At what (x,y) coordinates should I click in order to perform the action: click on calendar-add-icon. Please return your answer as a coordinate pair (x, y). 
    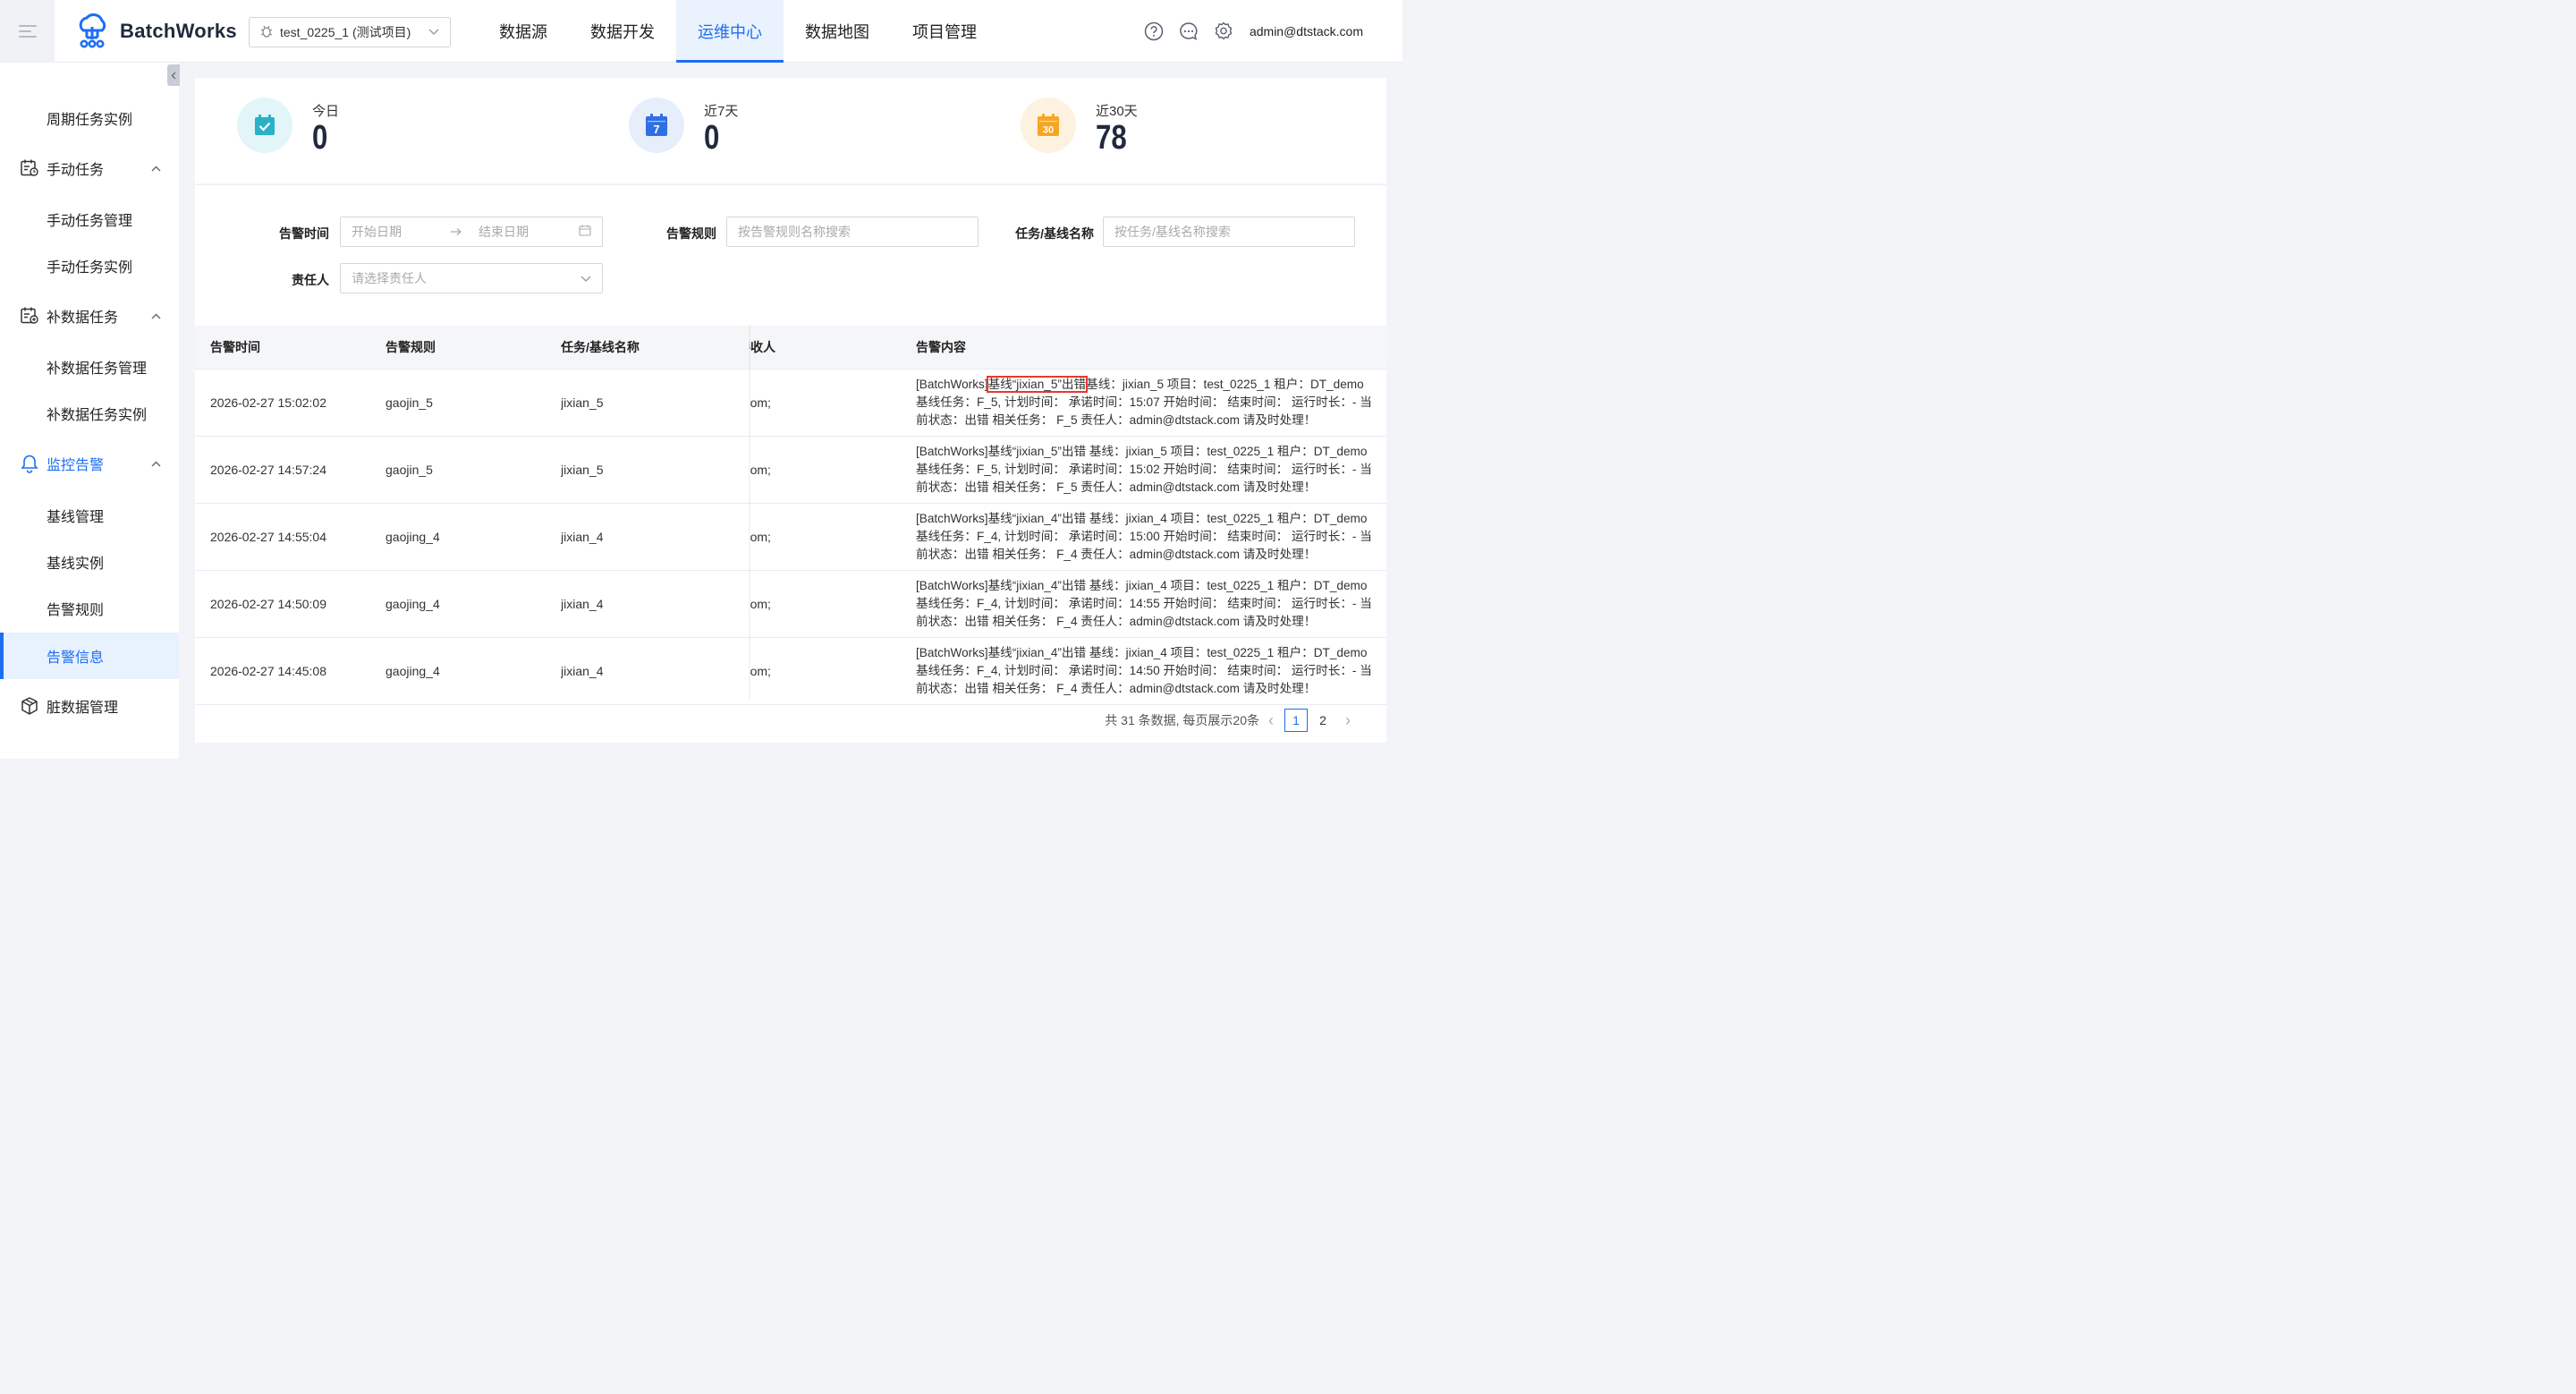
    Looking at the image, I should click on (29, 316).